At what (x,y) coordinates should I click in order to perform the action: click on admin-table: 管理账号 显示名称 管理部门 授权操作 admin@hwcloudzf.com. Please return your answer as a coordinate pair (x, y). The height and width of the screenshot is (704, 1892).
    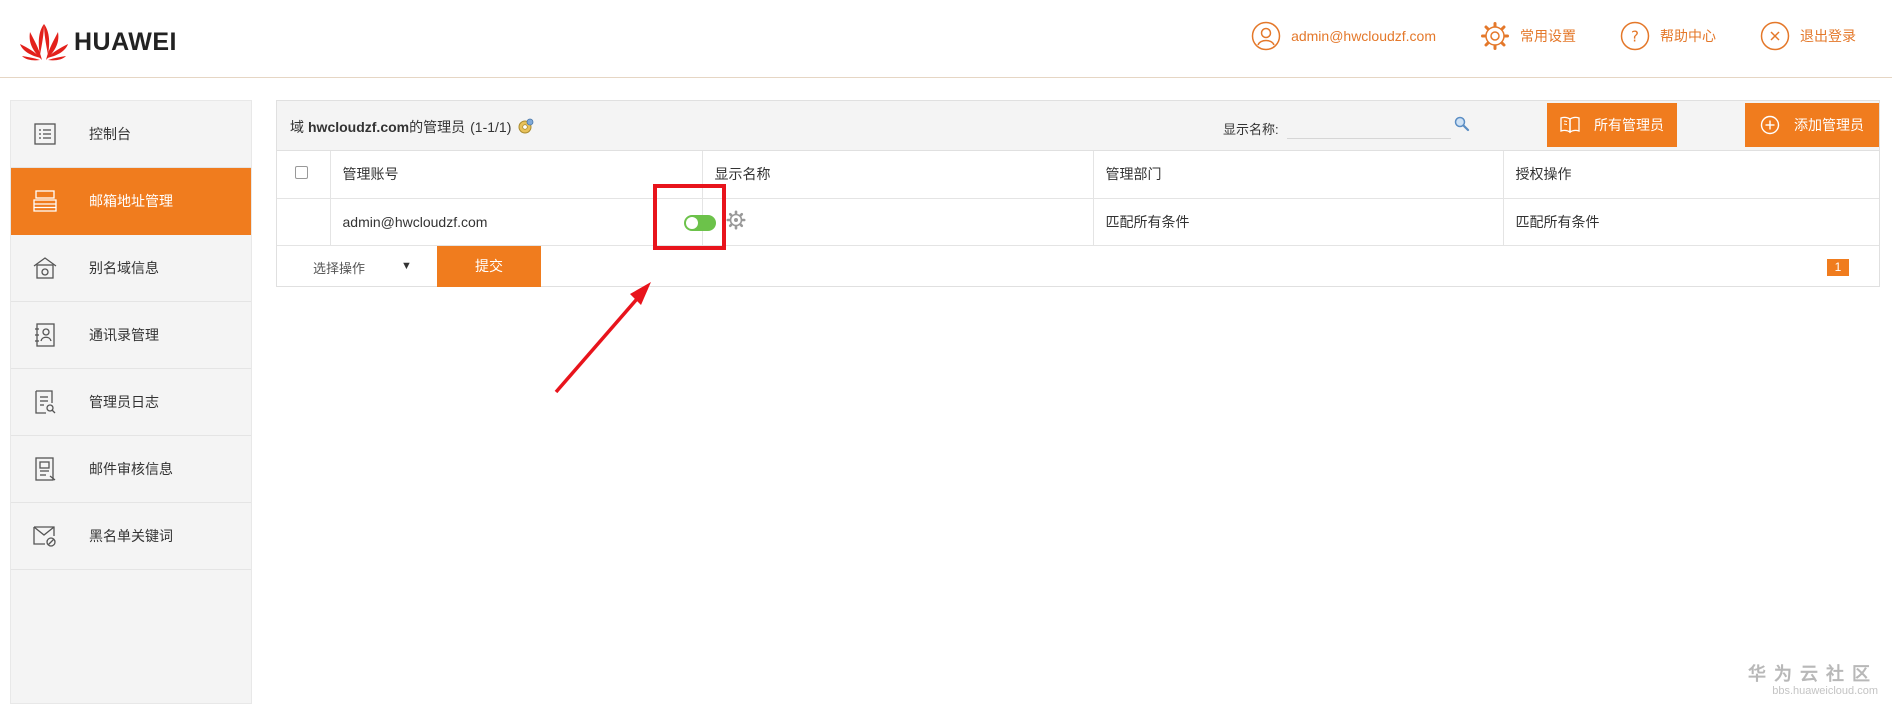
    Looking at the image, I should click on (1078, 198).